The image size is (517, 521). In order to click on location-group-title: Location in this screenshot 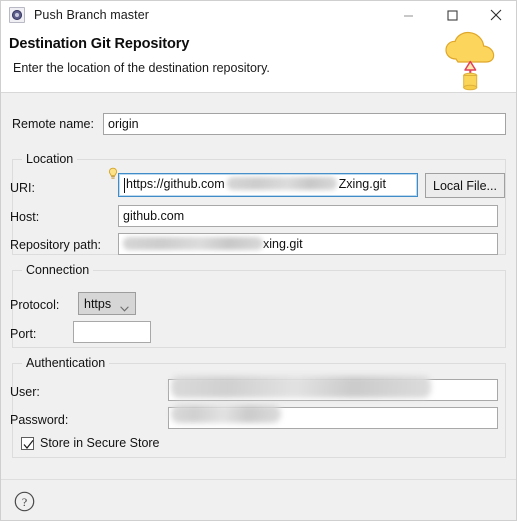, I will do `click(50, 159)`.